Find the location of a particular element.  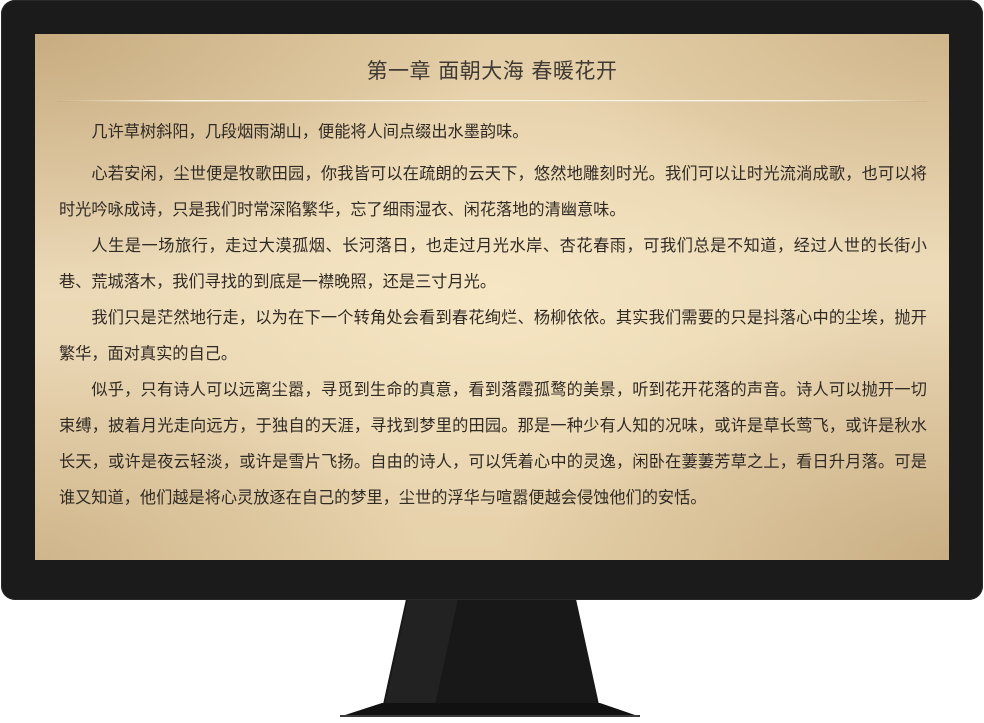

title-divider is located at coordinates (492, 101).